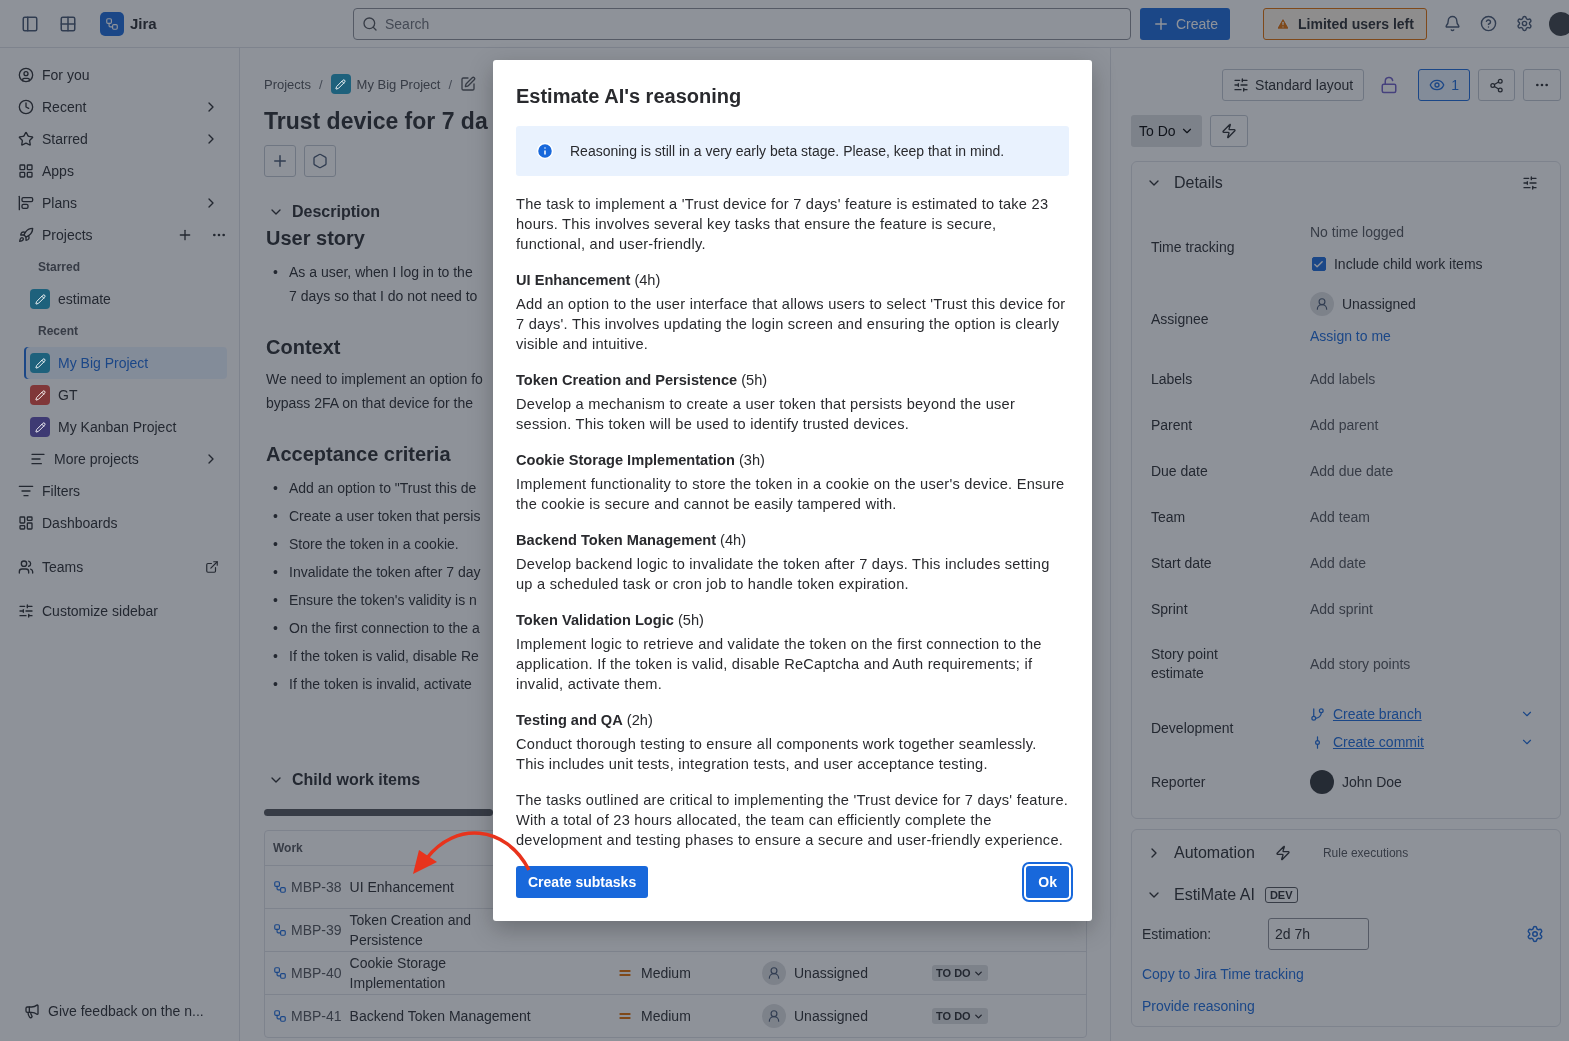 Image resolution: width=1569 pixels, height=1041 pixels. I want to click on field-label: Team, so click(1168, 517).